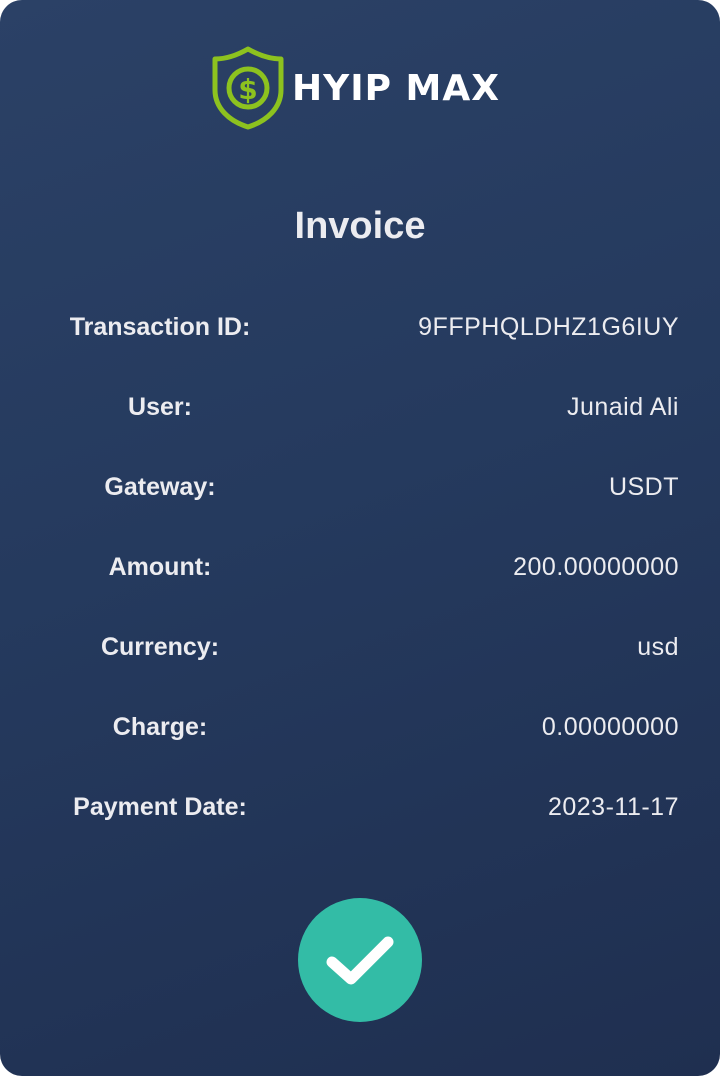 This screenshot has height=1078, width=720. What do you see at coordinates (160, 807) in the screenshot?
I see `row-label: Payment Date:` at bounding box center [160, 807].